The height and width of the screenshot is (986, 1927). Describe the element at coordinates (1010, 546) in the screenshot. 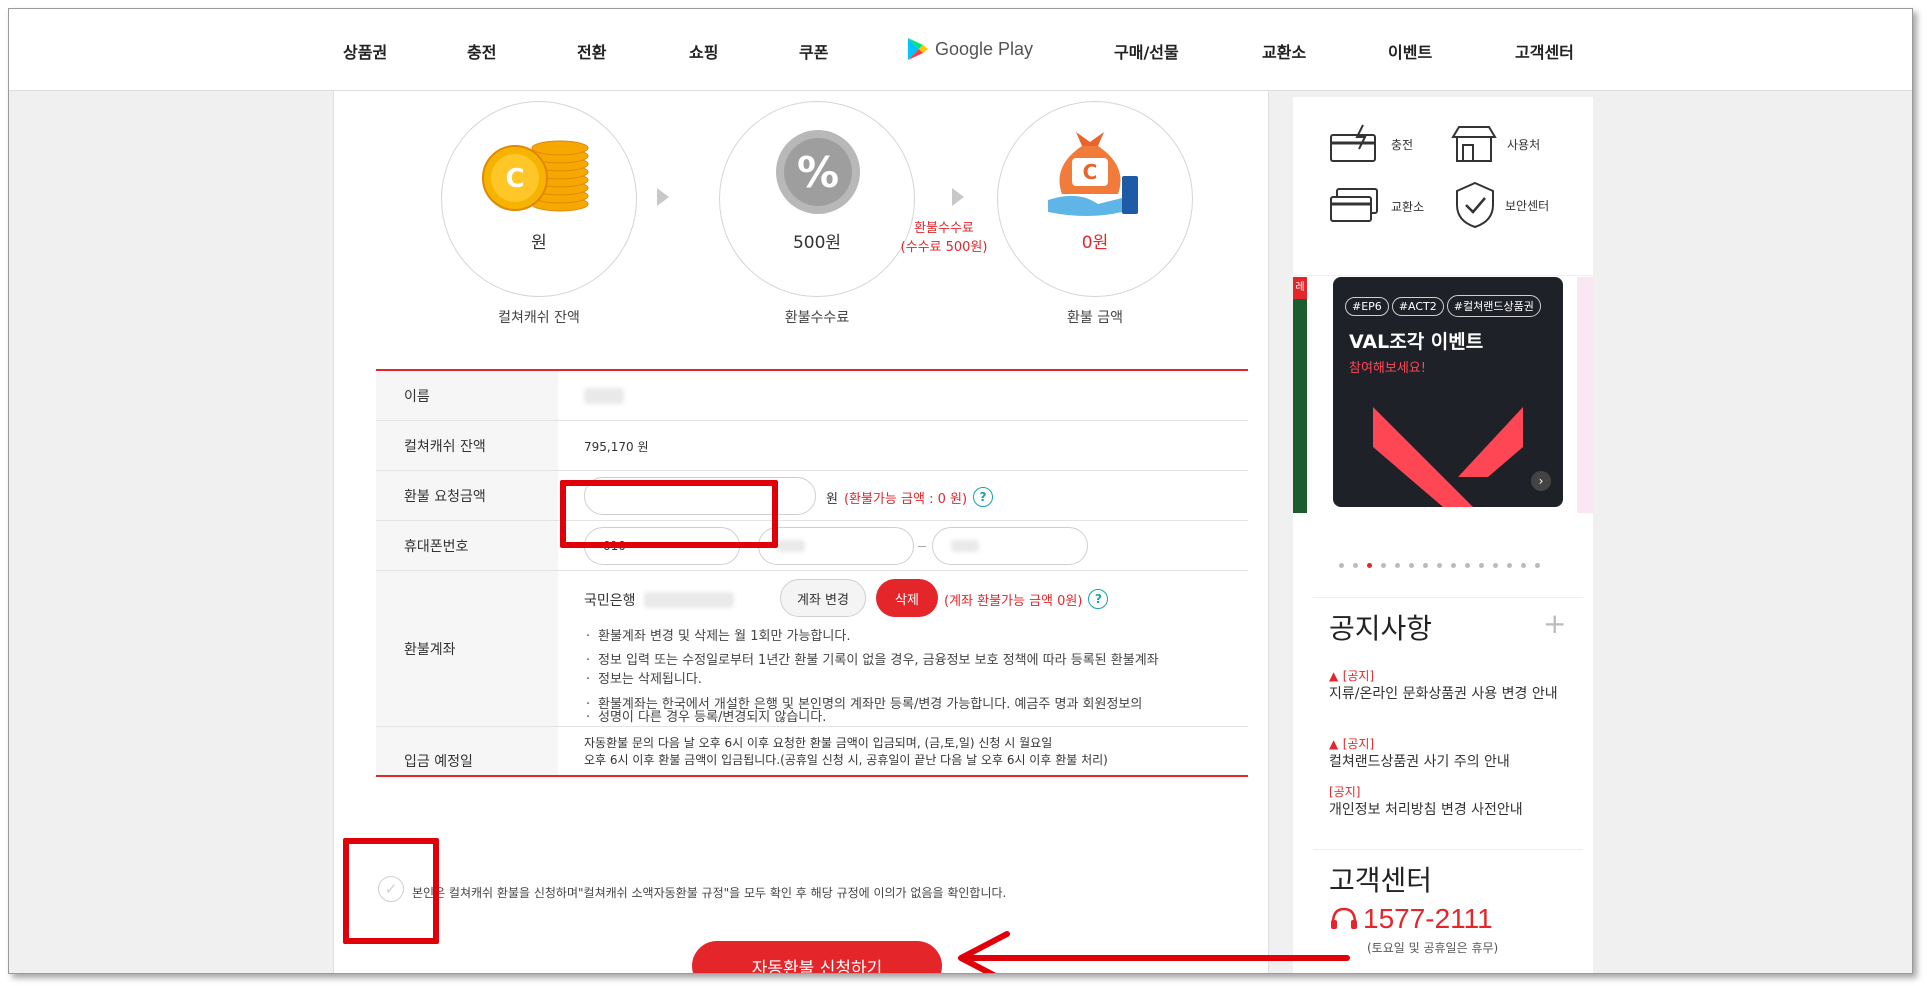

I see `phone-last-input` at that location.